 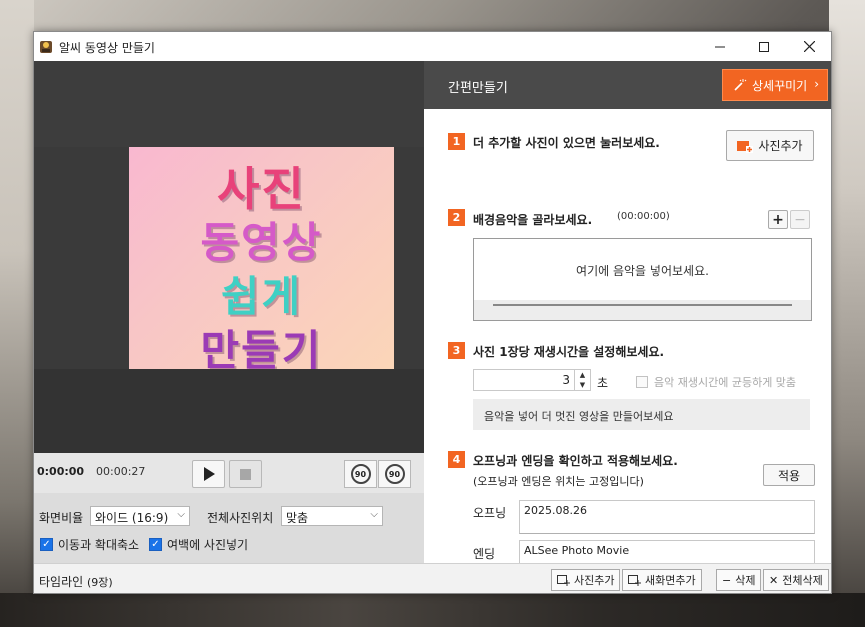 What do you see at coordinates (780, 146) in the screenshot?
I see `add-photo-label: 사진추가` at bounding box center [780, 146].